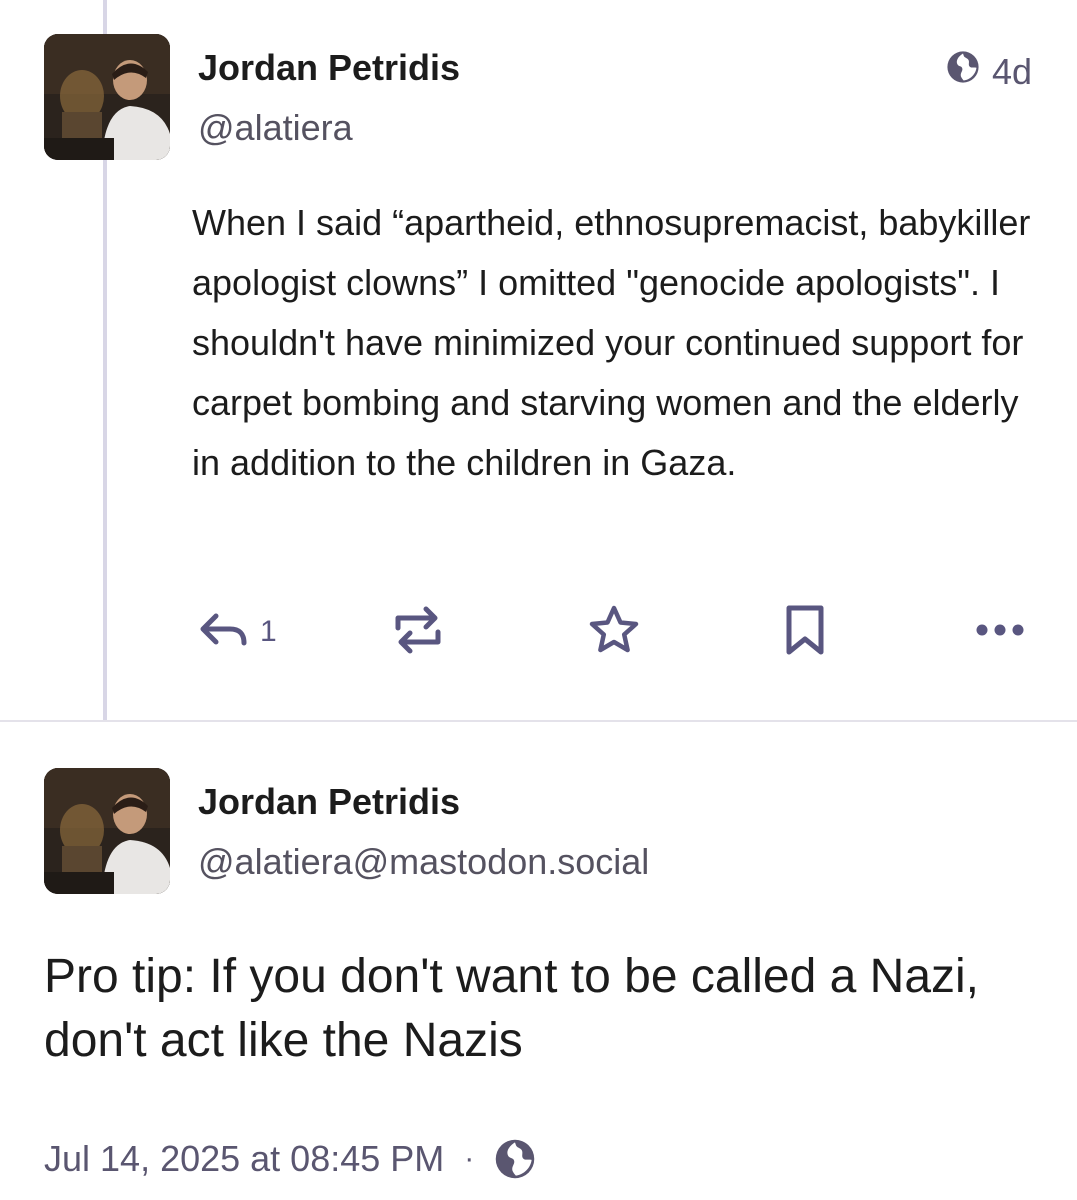  Describe the element at coordinates (989, 71) in the screenshot. I see `post-meta: 4d` at that location.